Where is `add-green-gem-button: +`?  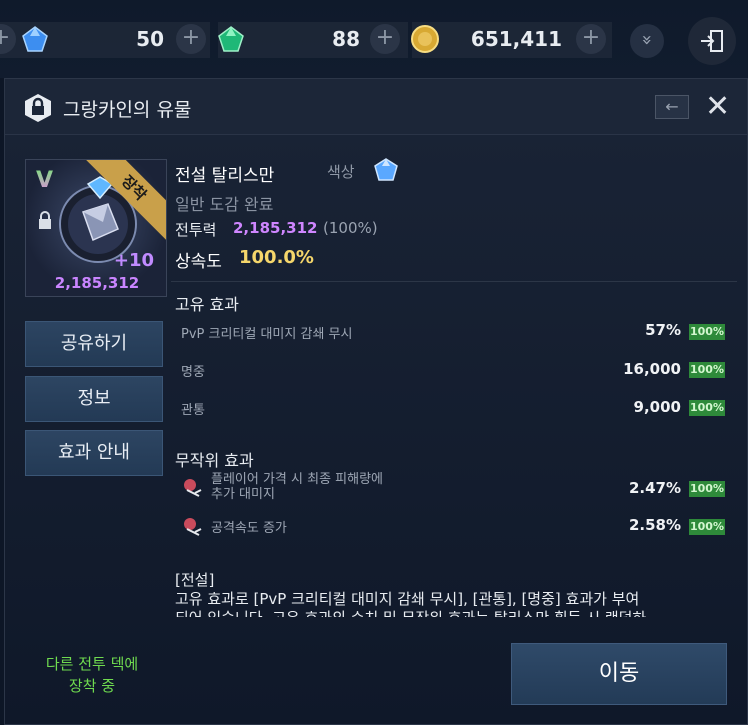 add-green-gem-button: + is located at coordinates (385, 39).